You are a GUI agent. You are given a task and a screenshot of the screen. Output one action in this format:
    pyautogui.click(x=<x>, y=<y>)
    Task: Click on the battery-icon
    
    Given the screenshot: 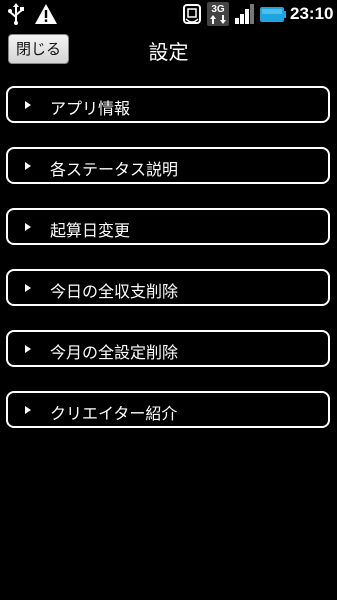 What is the action you would take?
    pyautogui.click(x=273, y=14)
    